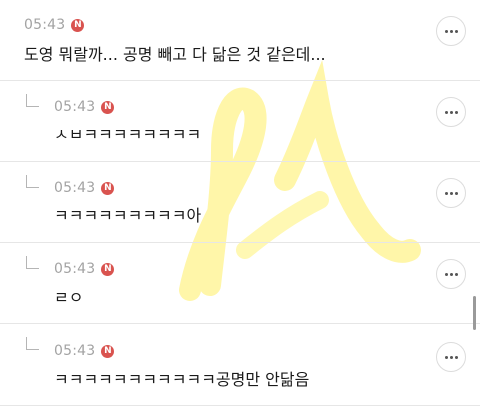 Image resolution: width=480 pixels, height=408 pixels. Describe the element at coordinates (182, 379) in the screenshot. I see `comment-text: ㅋㅋㅋㅋㅋㅋㅋㅋㅋㅋㅋ공명만 안닮음` at that location.